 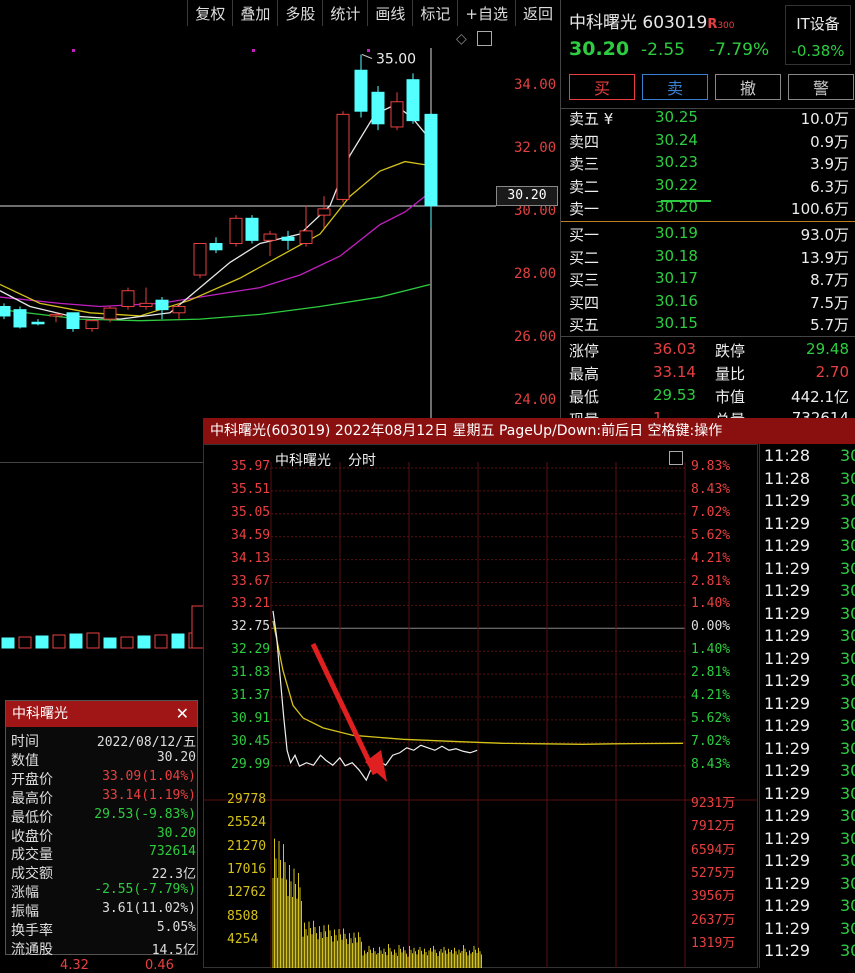 What do you see at coordinates (711, 695) in the screenshot?
I see `pct-label: 4.21%` at bounding box center [711, 695].